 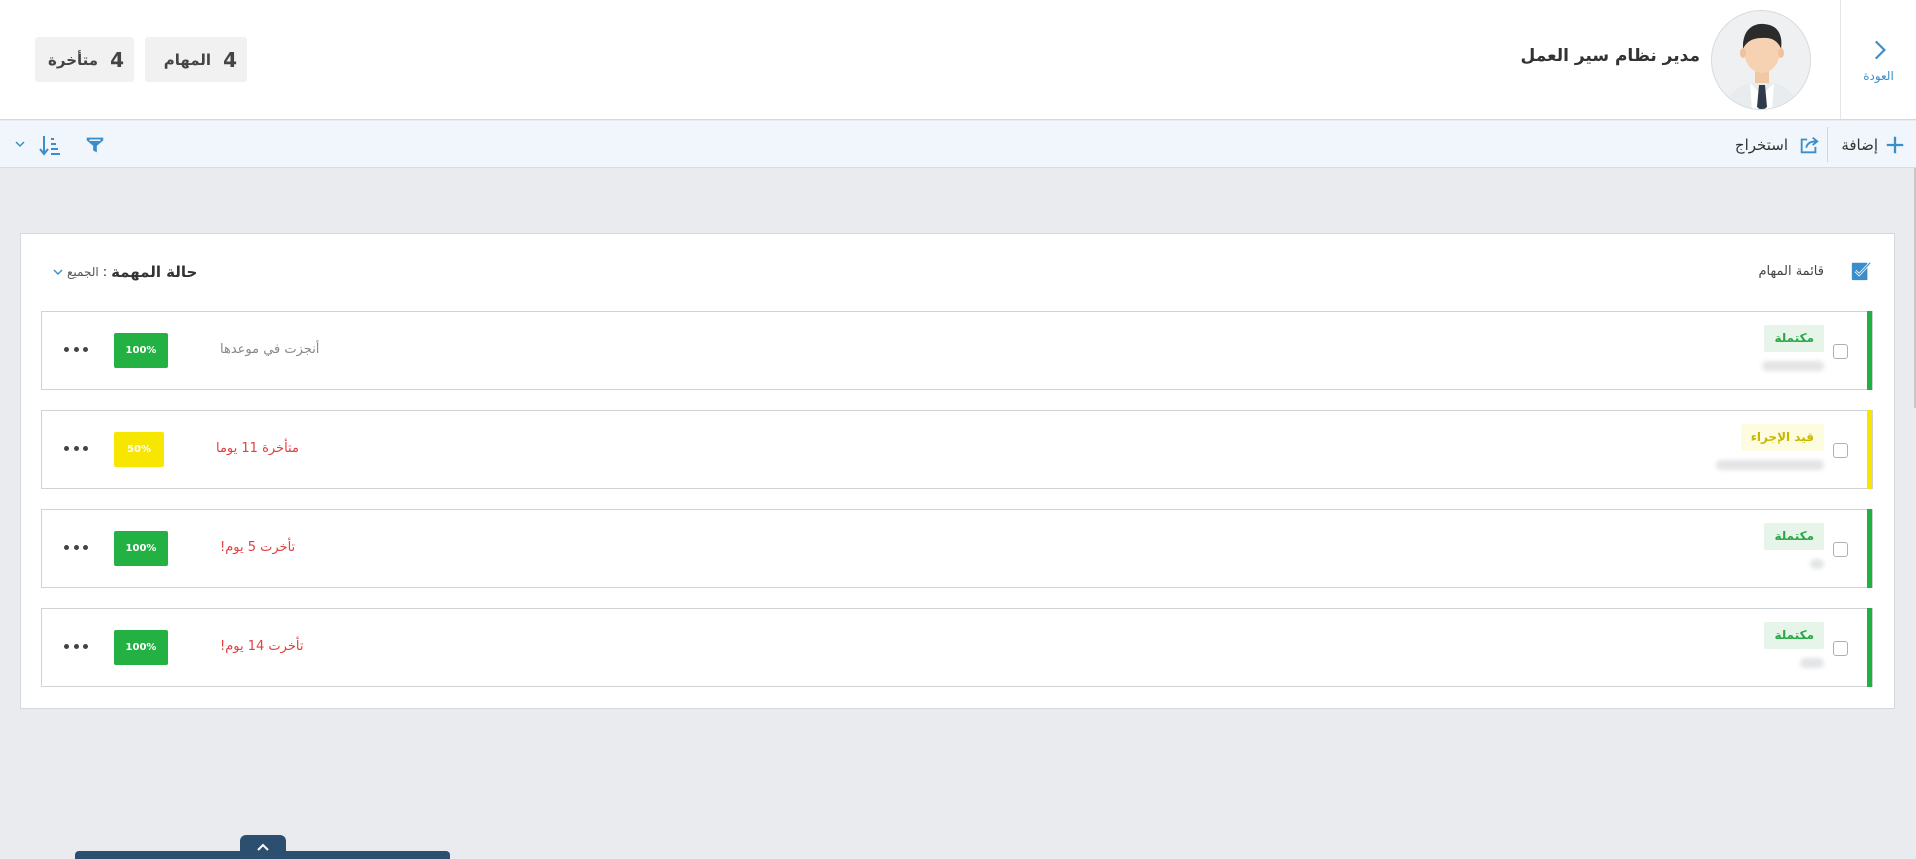 I want to click on task-due-message: أنجزت في موعدها, so click(x=270, y=349).